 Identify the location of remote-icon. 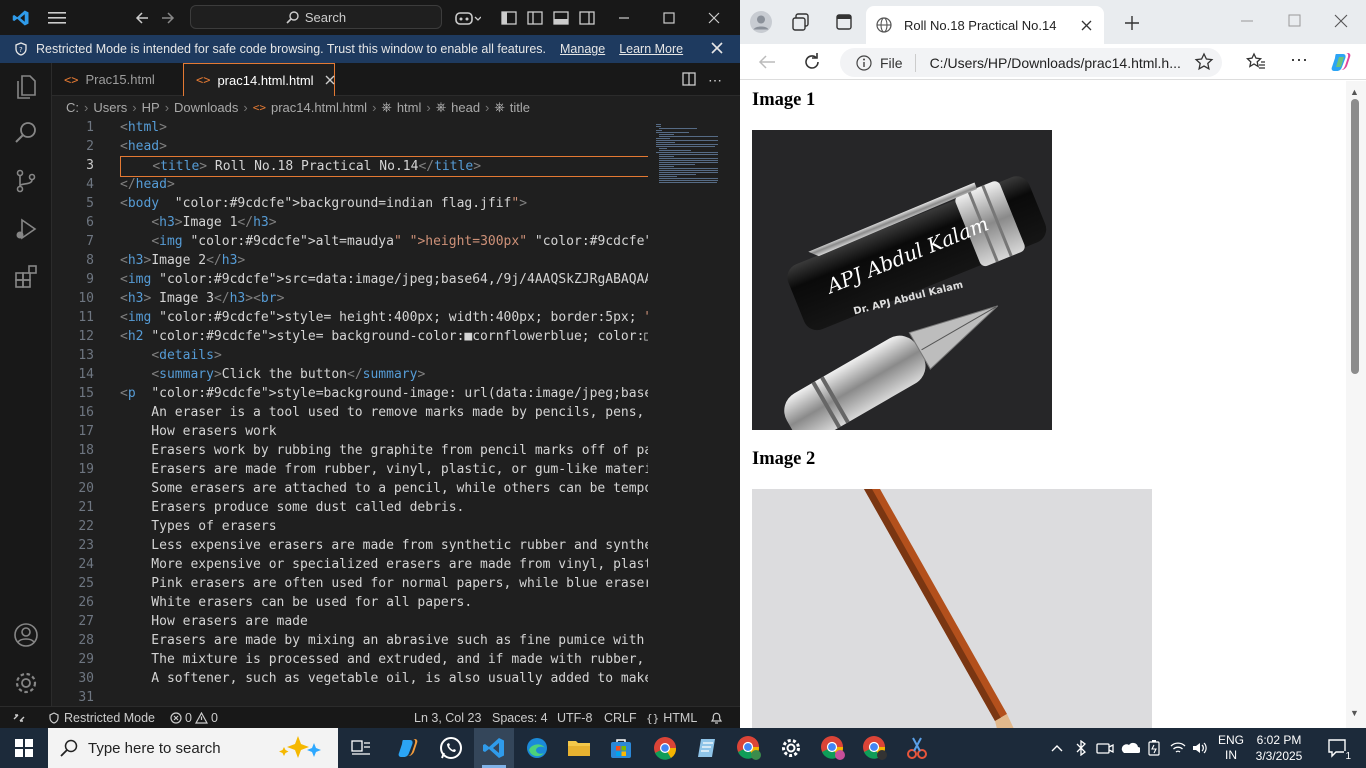
(19, 717).